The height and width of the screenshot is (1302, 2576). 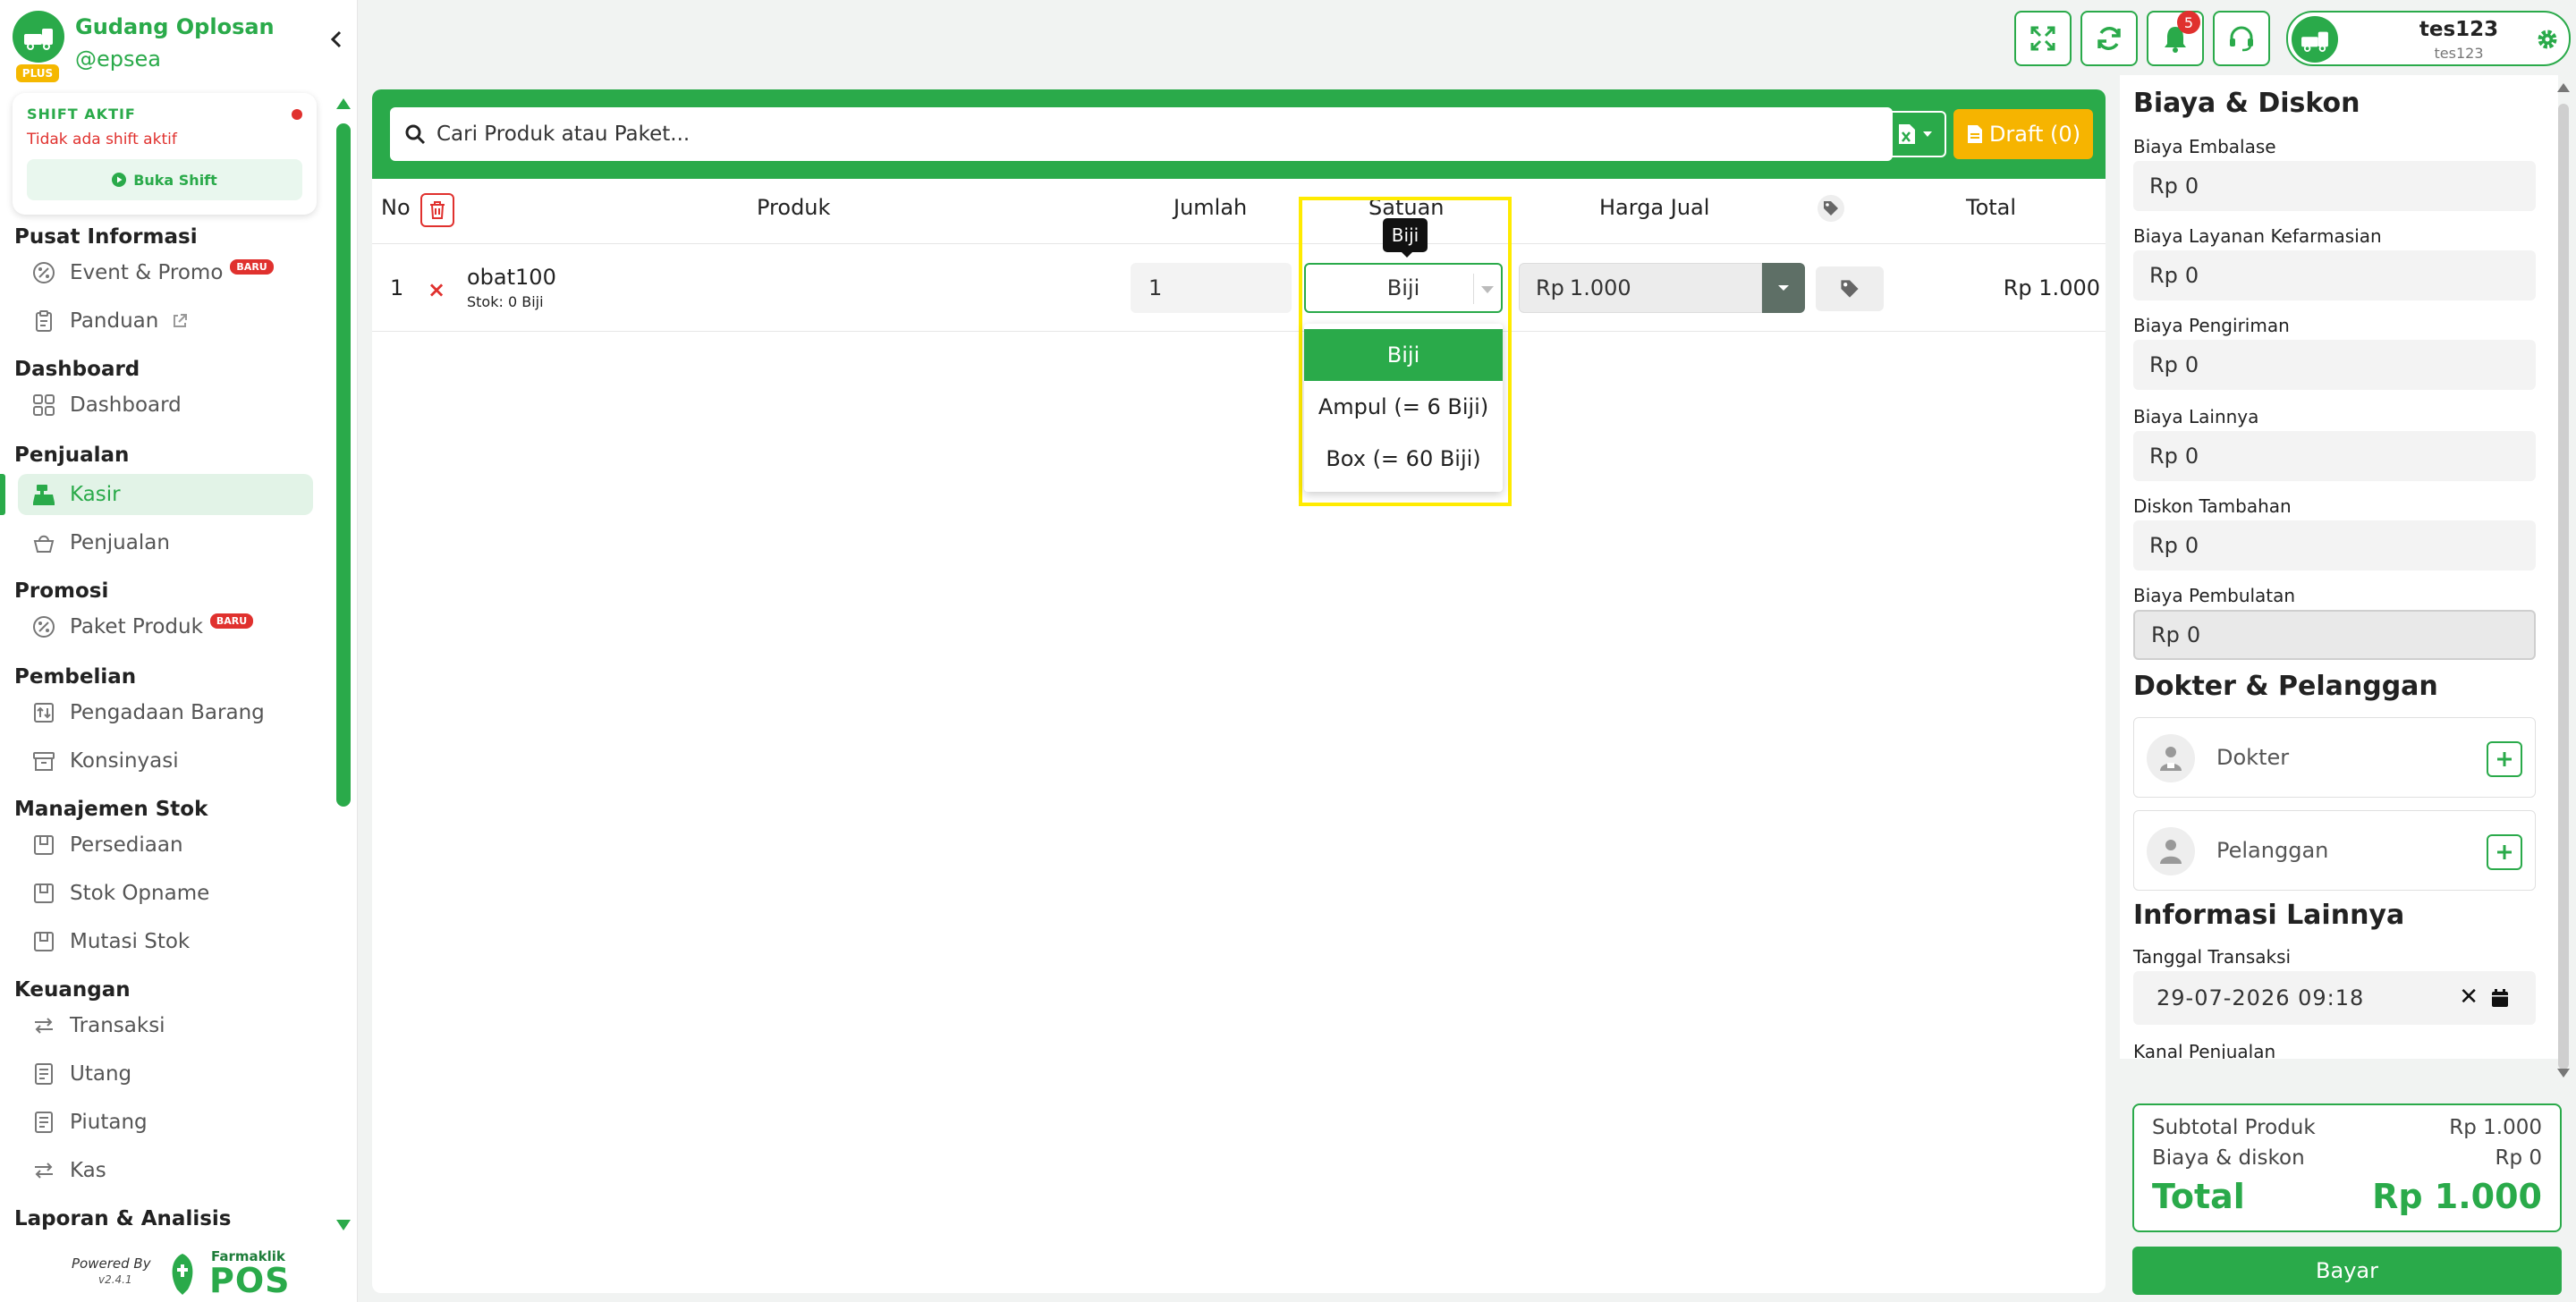 I want to click on sidebar-item-event-promo: Event & Promo BARU, so click(x=165, y=272).